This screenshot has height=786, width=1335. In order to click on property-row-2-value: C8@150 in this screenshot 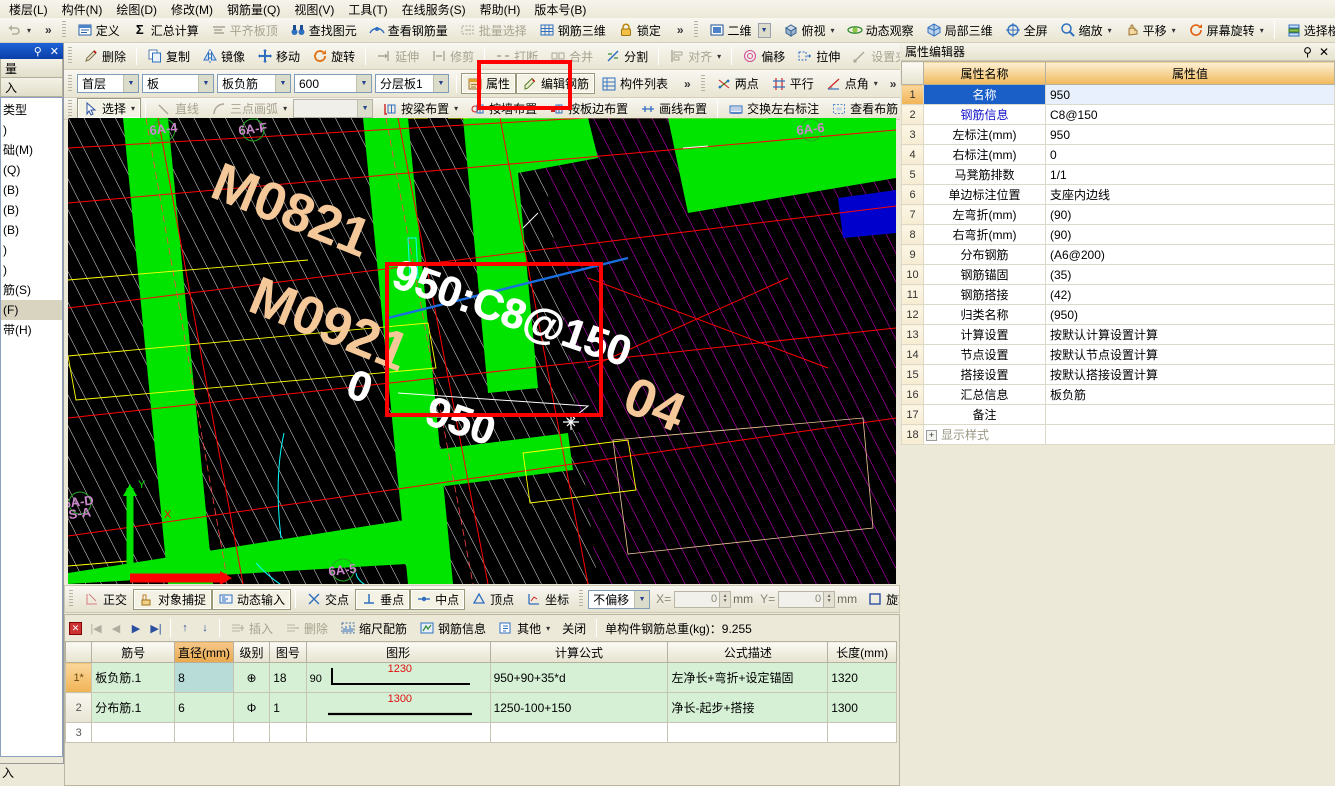, I will do `click(1190, 114)`.